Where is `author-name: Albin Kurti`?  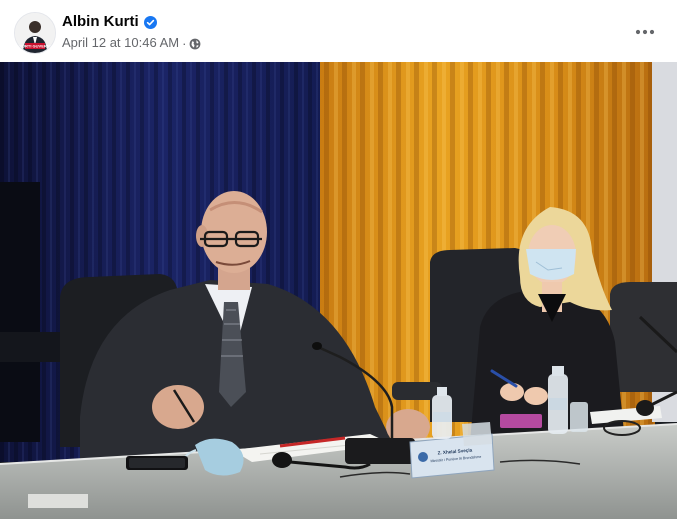 author-name: Albin Kurti is located at coordinates (100, 22).